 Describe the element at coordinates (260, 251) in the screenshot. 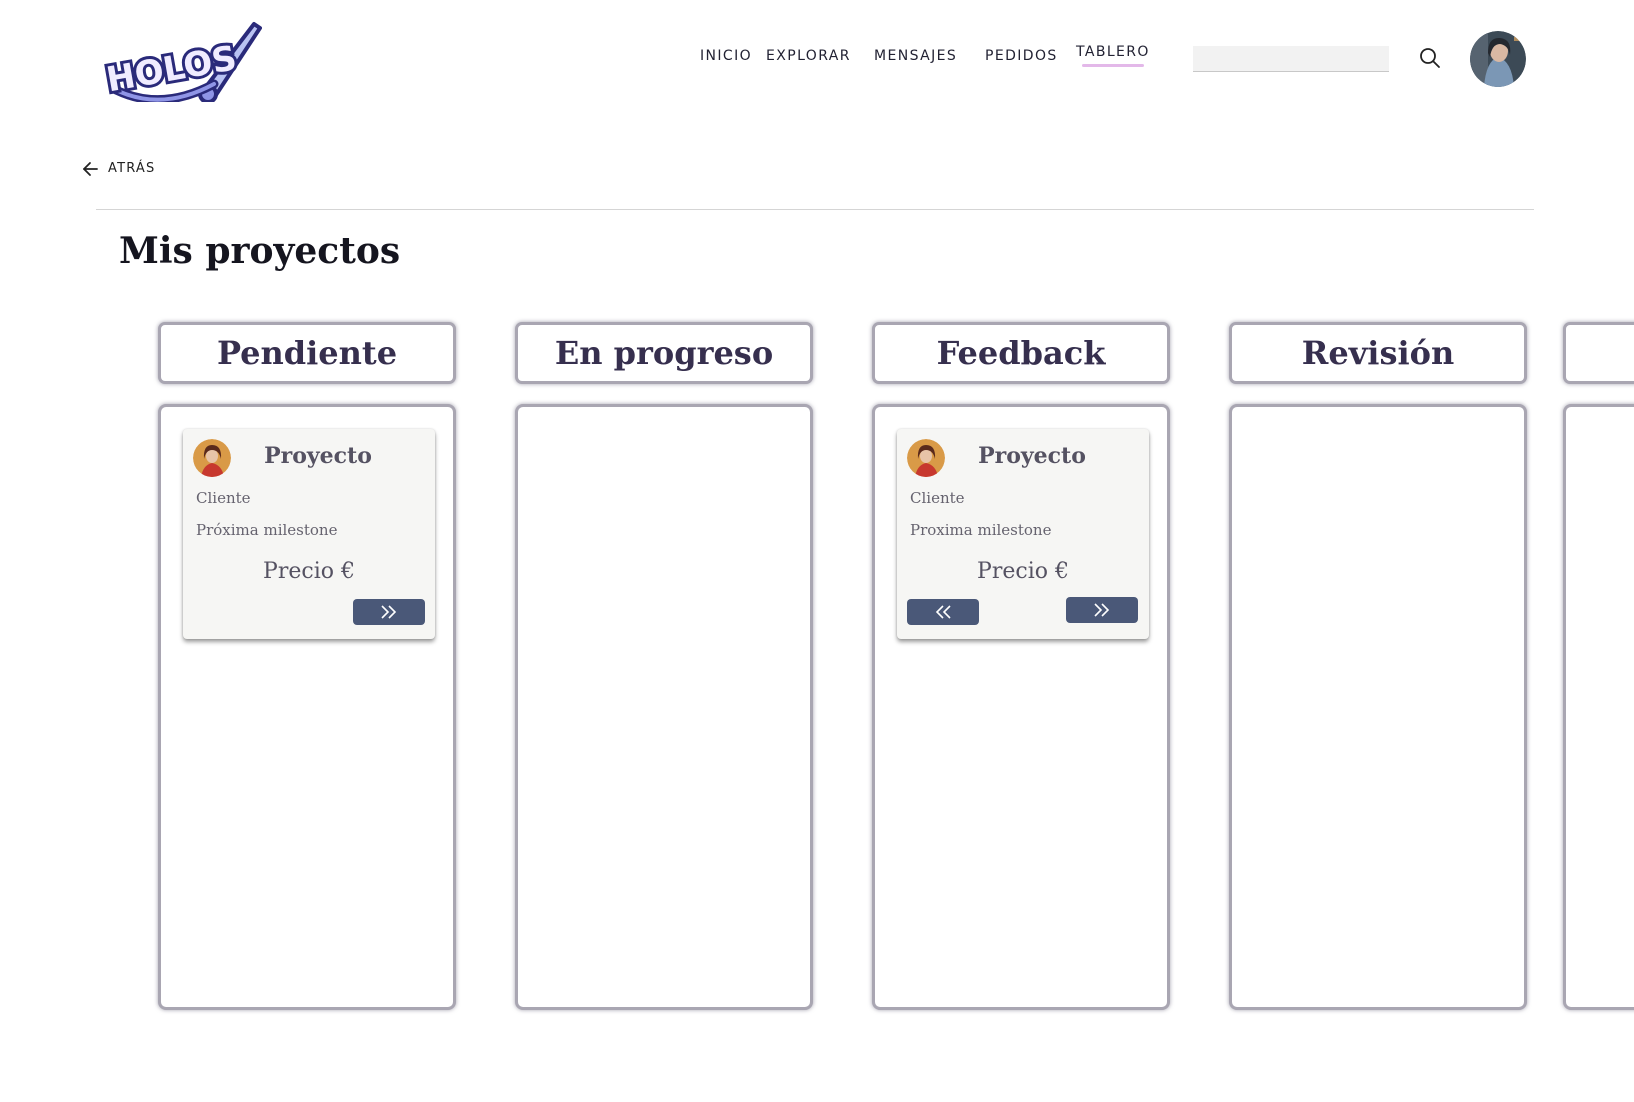

I see `page-title: Mis proyectos` at that location.